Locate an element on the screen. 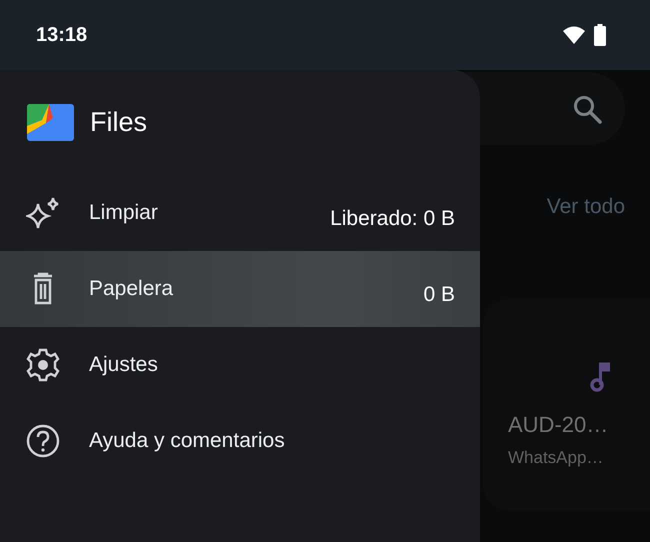  drawer-item: Ayuda y comentarios is located at coordinates (240, 441).